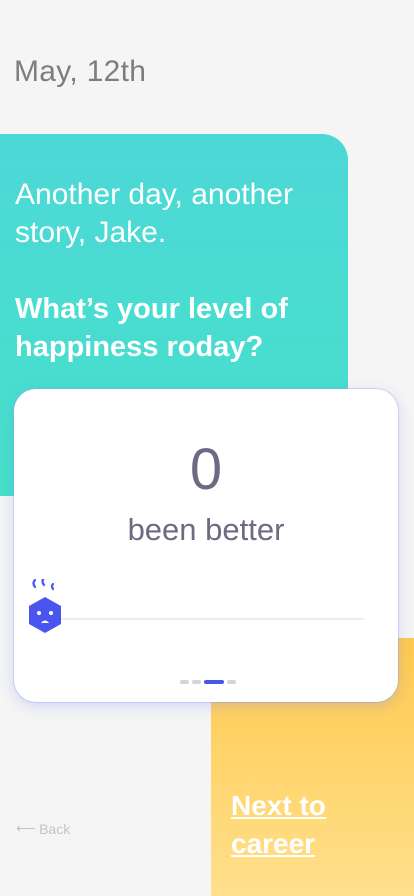 Image resolution: width=414 pixels, height=896 pixels. I want to click on back-button: ⟵ Back, so click(43, 828).